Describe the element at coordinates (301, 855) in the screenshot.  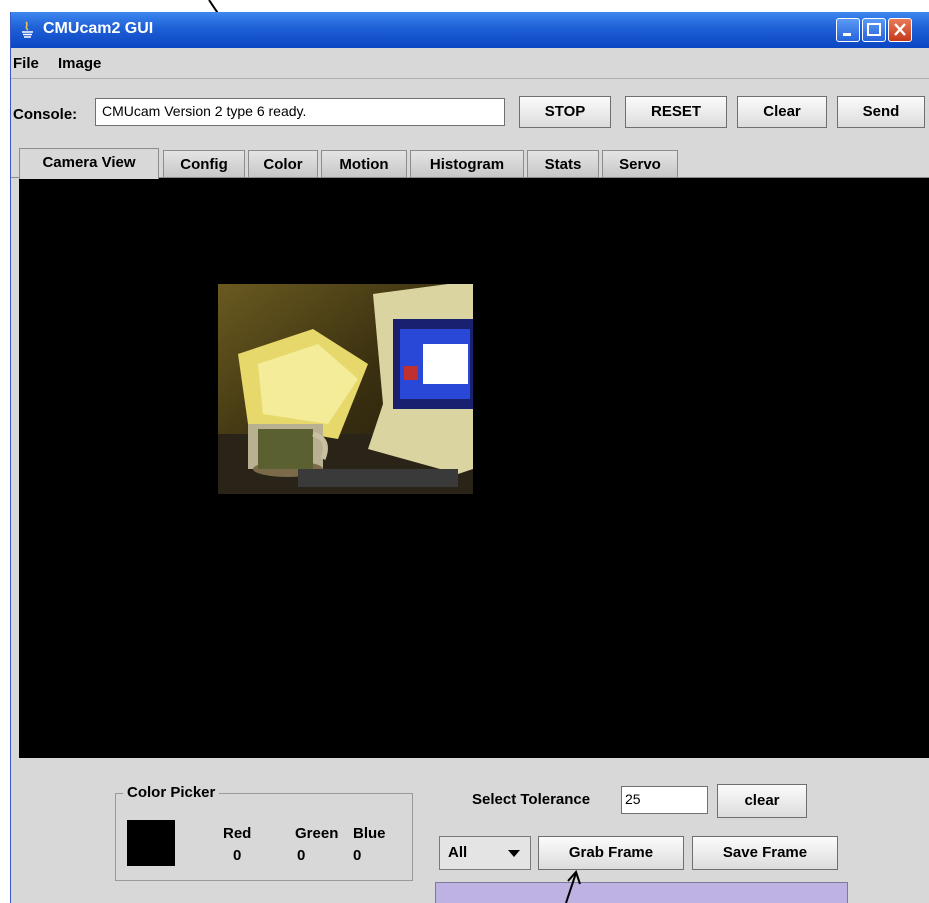
I see `green-value: 0` at that location.